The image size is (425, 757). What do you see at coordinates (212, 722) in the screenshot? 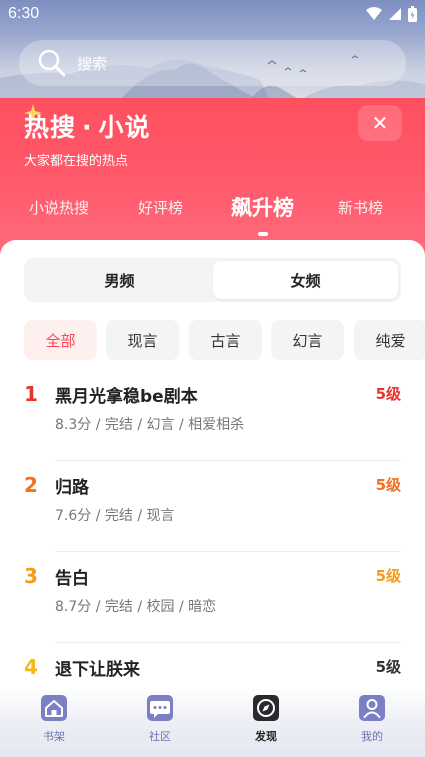
I see `bottom-navigation: 书架 社区 发现 我的` at bounding box center [212, 722].